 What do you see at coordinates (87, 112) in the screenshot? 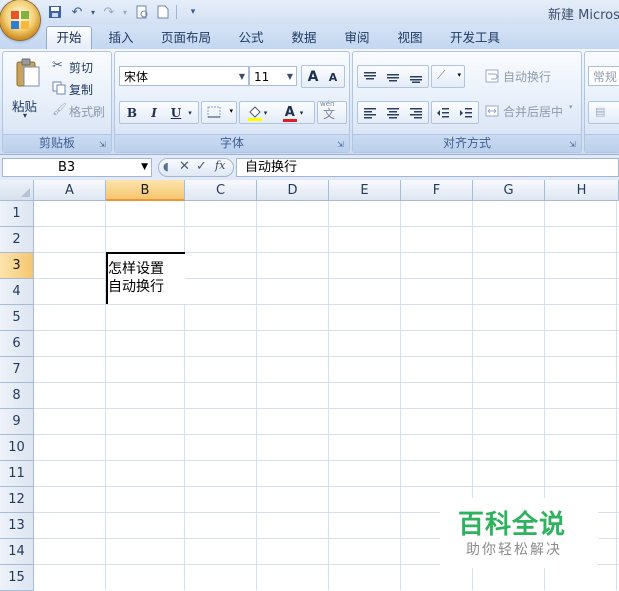
I see `format-painter-label: 格式刷` at bounding box center [87, 112].